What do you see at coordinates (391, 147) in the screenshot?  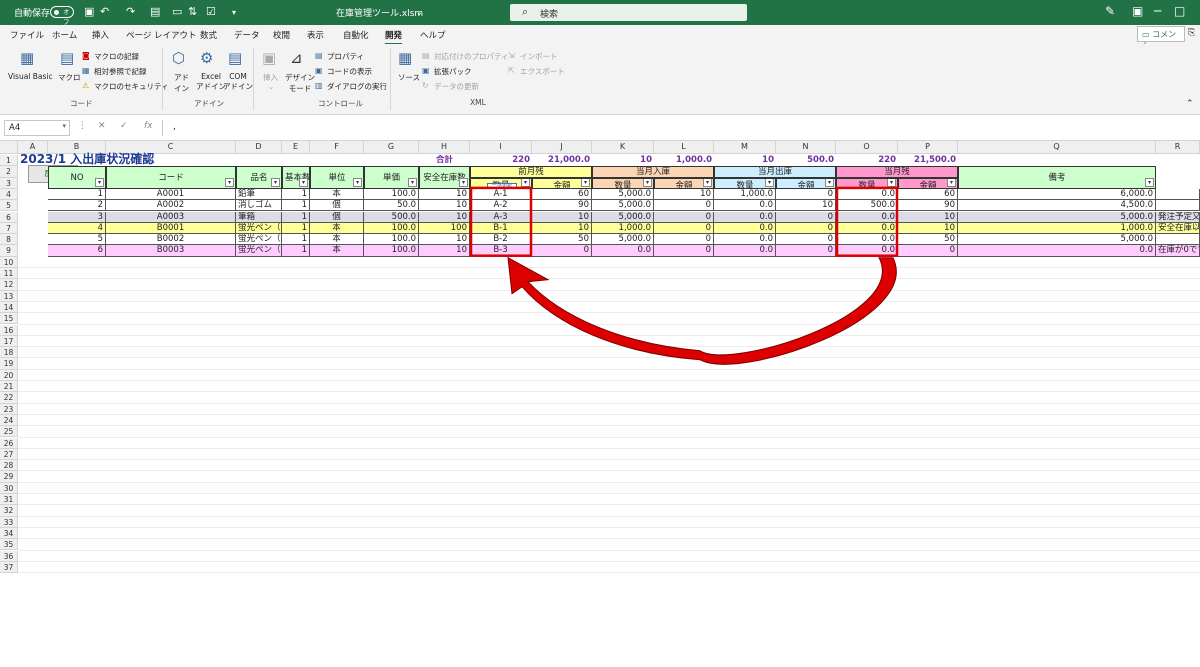 I see `column-header-G: G` at bounding box center [391, 147].